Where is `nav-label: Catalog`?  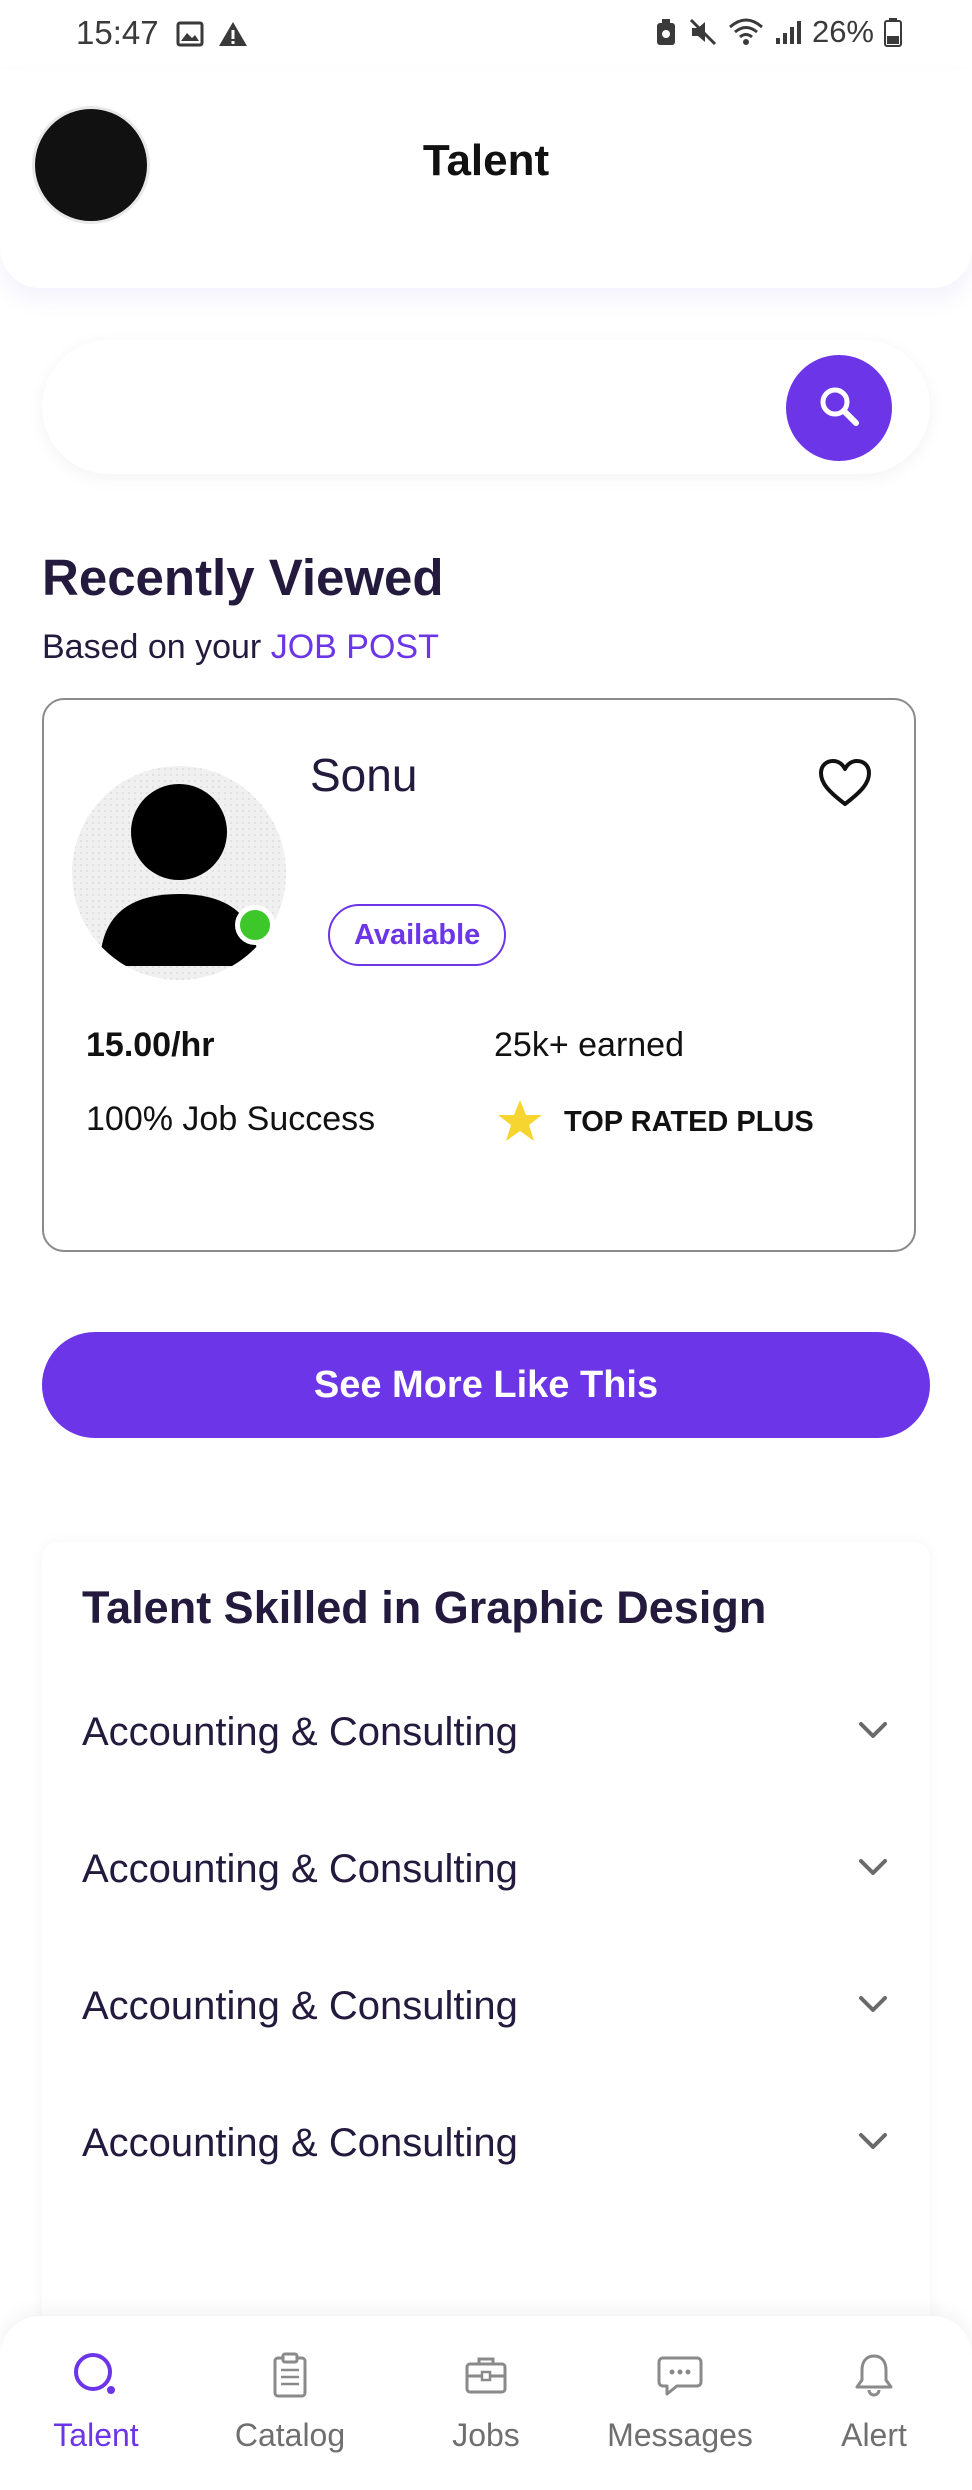
nav-label: Catalog is located at coordinates (290, 2435).